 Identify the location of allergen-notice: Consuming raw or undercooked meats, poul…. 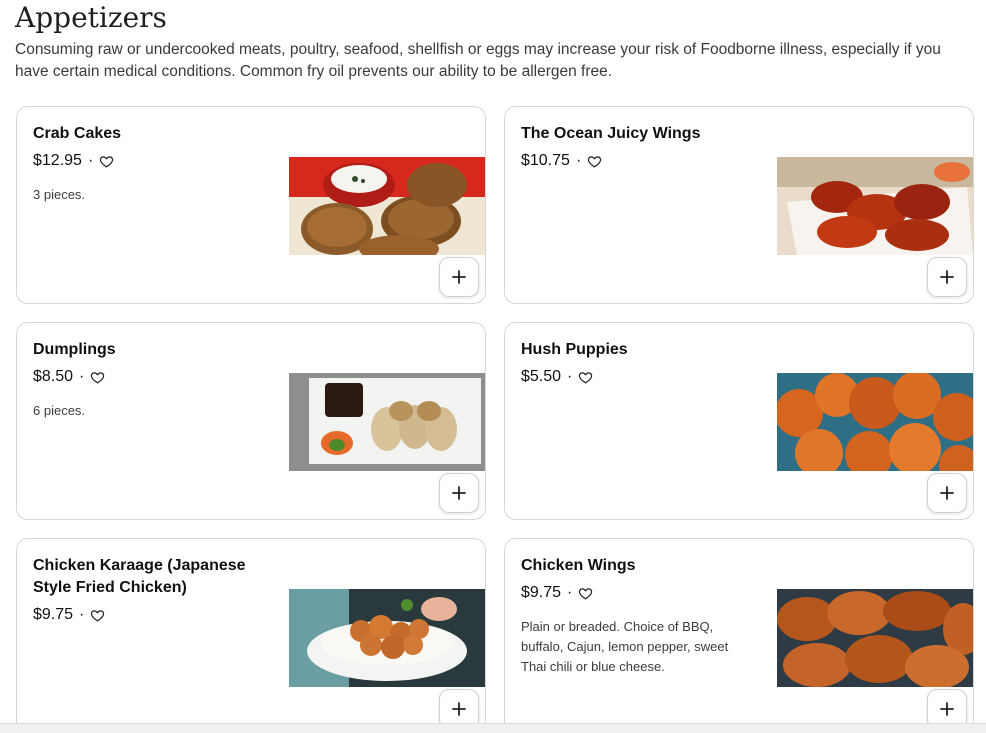
(478, 60).